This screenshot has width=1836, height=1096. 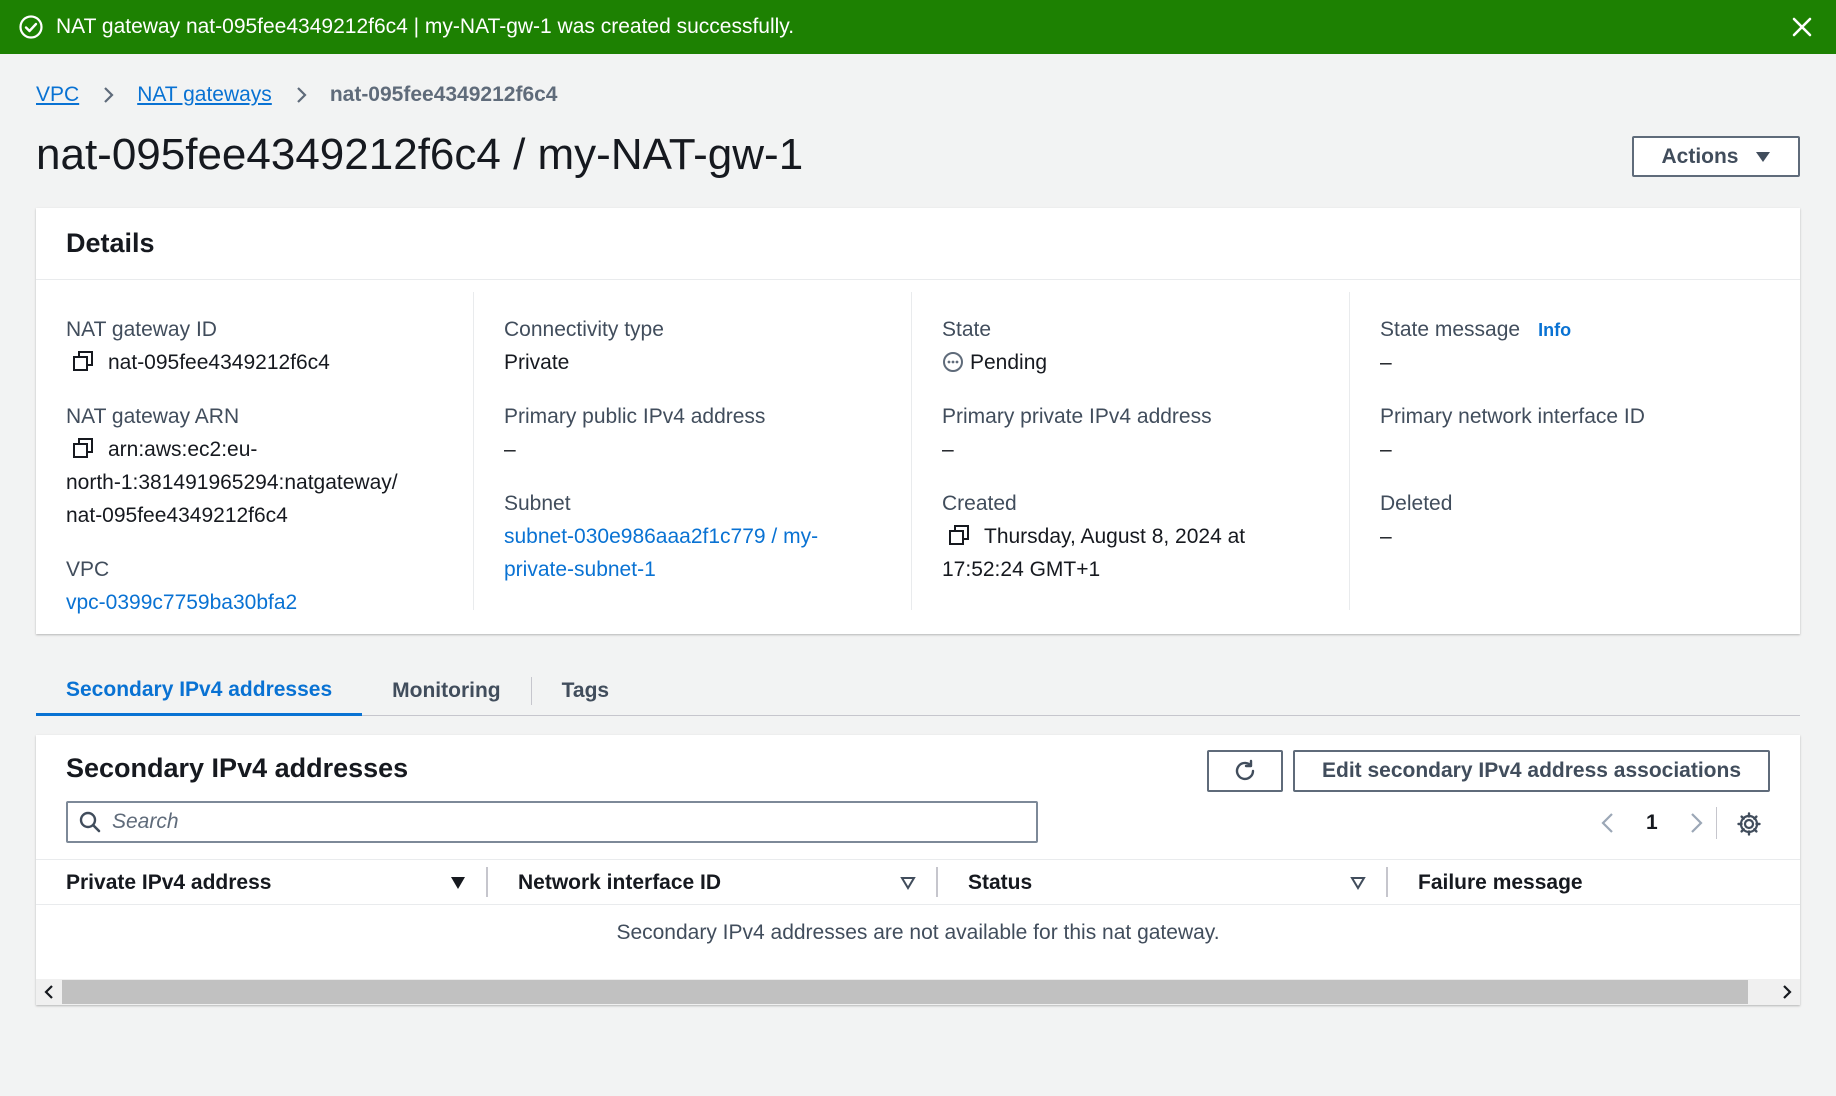 I want to click on primary-eni-value: –, so click(x=1386, y=449).